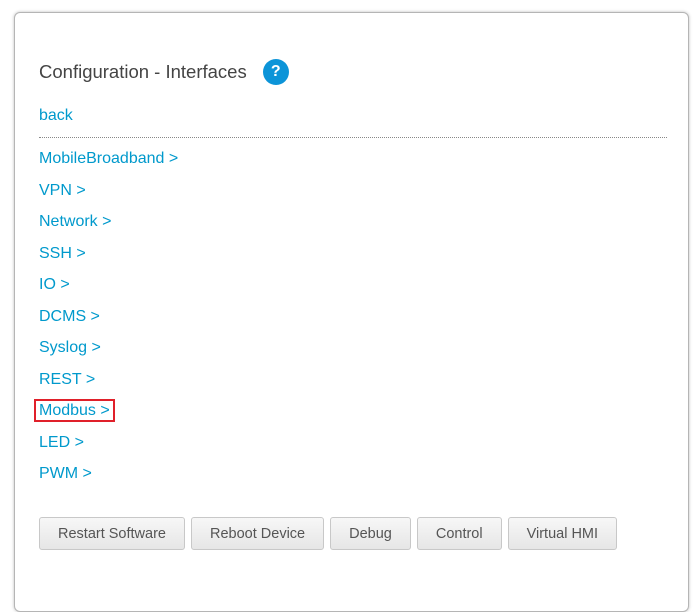 The image size is (696, 612). Describe the element at coordinates (370, 533) in the screenshot. I see `debug-button: Debug` at that location.